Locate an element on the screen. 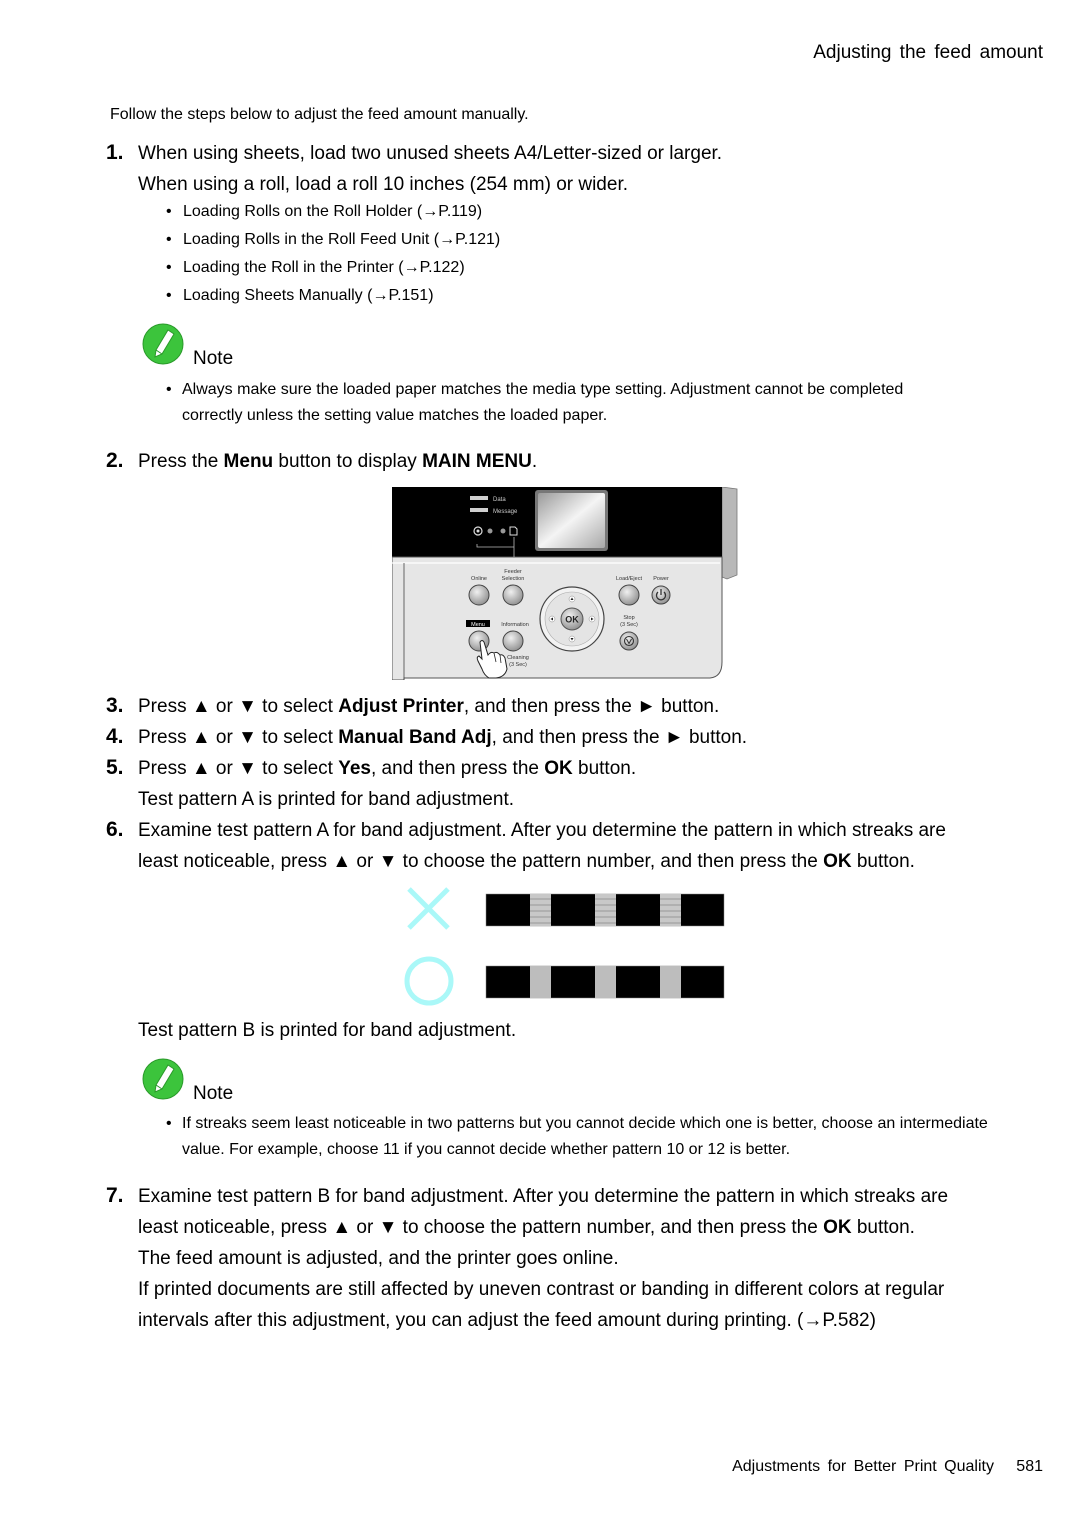 This screenshot has height=1527, width=1080. menu-label: Menu is located at coordinates (478, 625).